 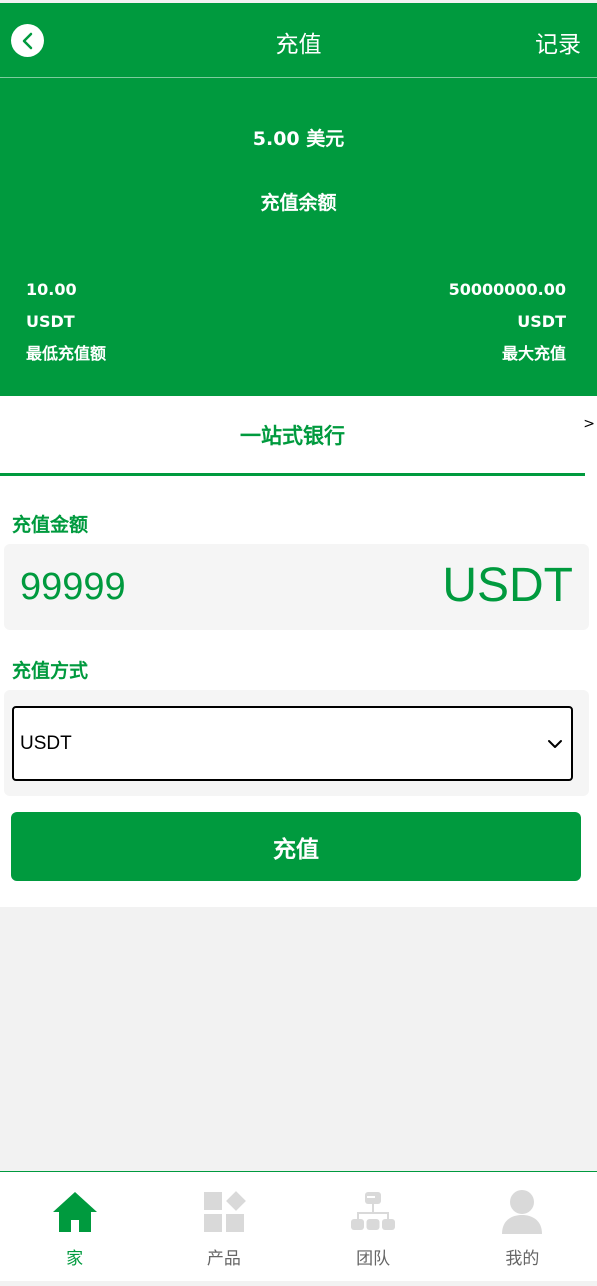 I want to click on tab-scroll-arrow: >, so click(x=589, y=424).